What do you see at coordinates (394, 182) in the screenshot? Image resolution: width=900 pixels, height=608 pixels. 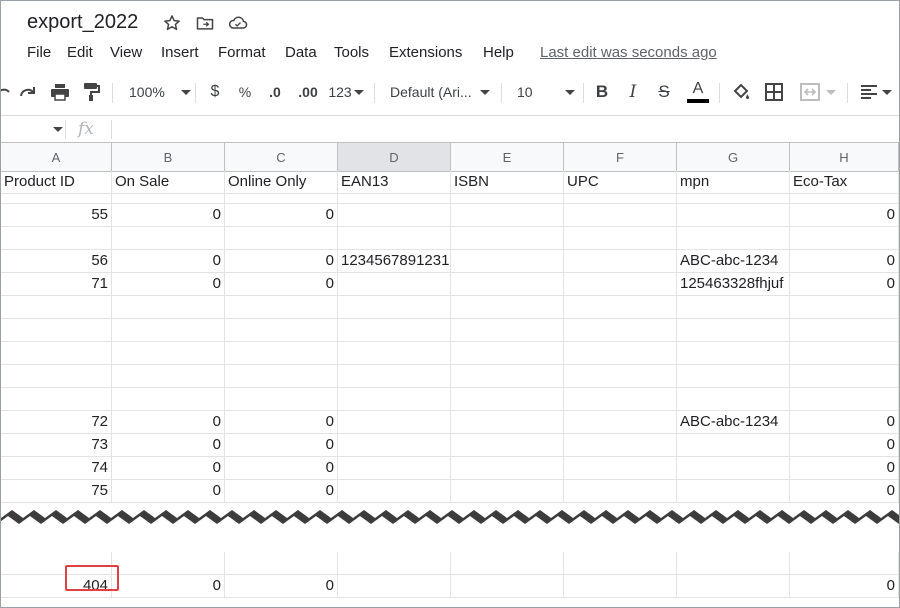 I see `header-cell: EAN13` at bounding box center [394, 182].